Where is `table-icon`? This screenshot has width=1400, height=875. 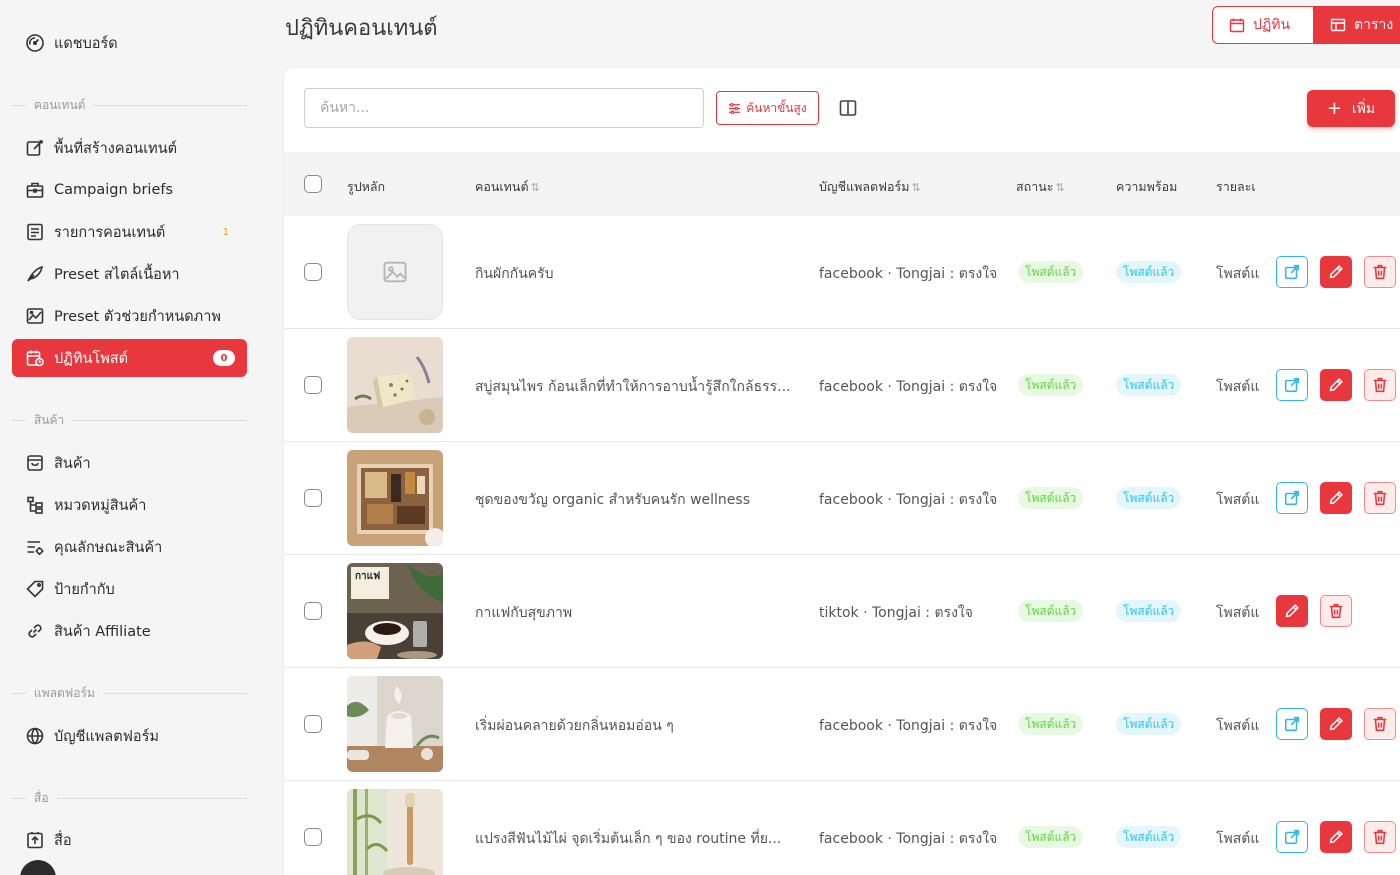 table-icon is located at coordinates (1338, 25).